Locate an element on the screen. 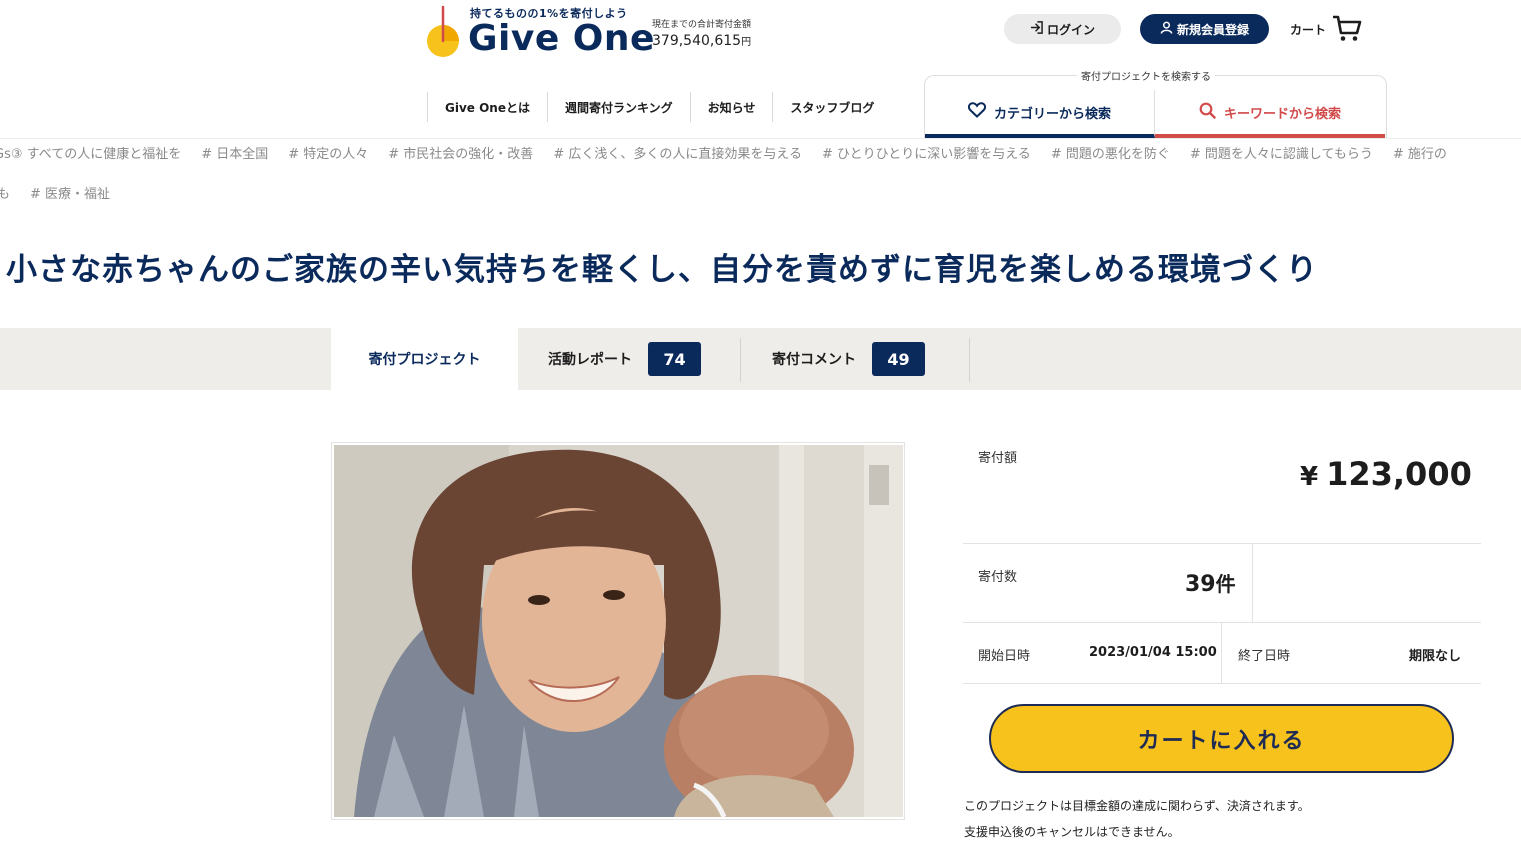  donation-count-label: 寄付数 is located at coordinates (998, 577).